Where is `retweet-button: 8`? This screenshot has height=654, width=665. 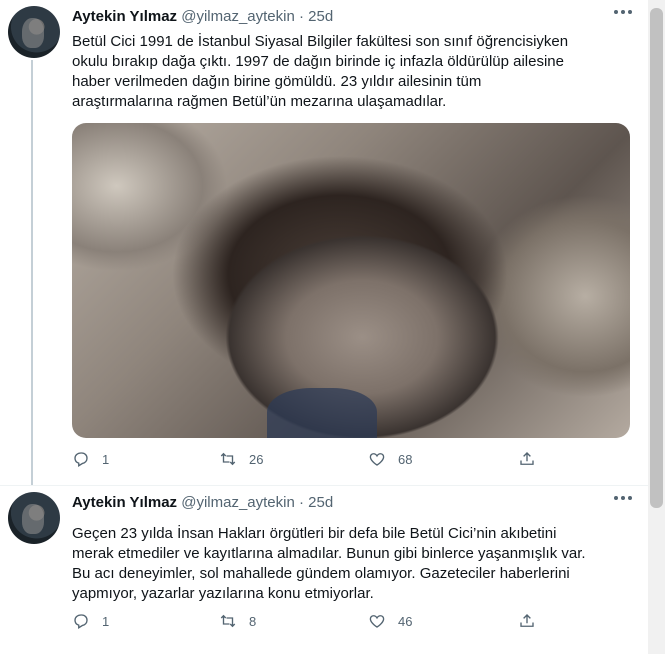 retweet-button: 8 is located at coordinates (237, 621).